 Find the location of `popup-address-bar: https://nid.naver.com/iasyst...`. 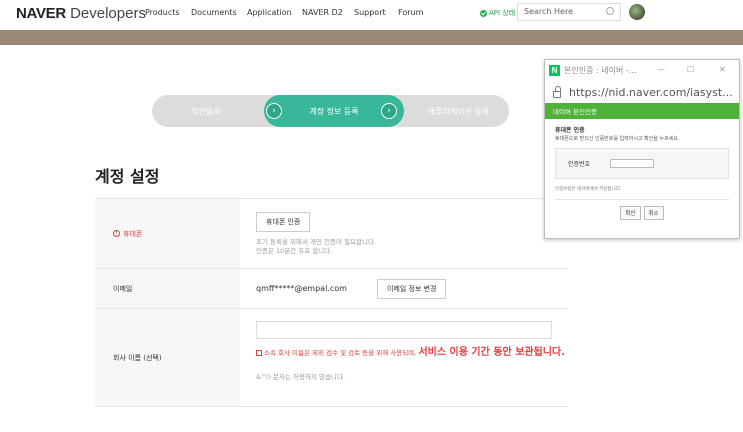

popup-address-bar: https://nid.naver.com/iasyst... is located at coordinates (642, 92).